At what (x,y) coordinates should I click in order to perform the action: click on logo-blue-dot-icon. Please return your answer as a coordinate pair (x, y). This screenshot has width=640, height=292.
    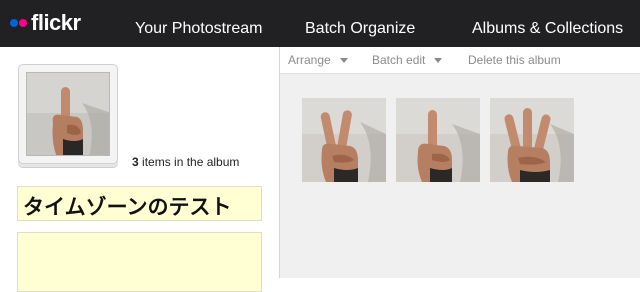
    Looking at the image, I should click on (14, 23).